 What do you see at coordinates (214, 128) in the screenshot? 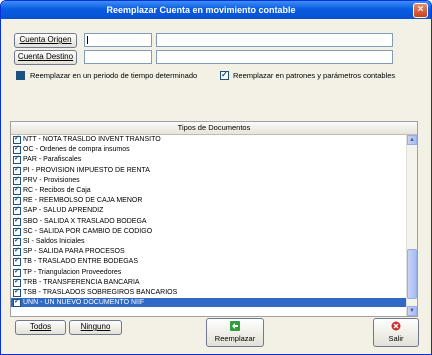
I see `document-types-header: Tipos de Documentos` at bounding box center [214, 128].